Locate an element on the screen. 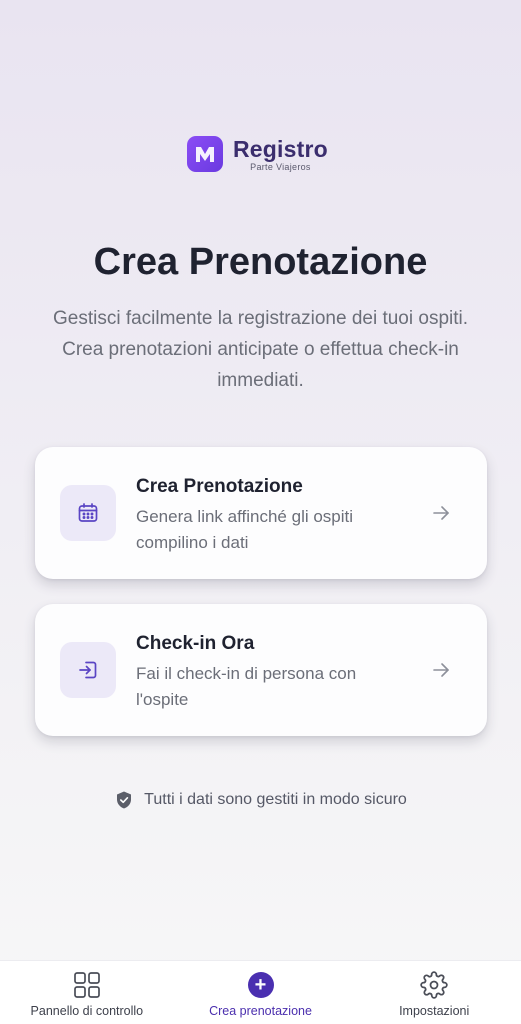  card-title: Check-in Ora is located at coordinates (195, 643).